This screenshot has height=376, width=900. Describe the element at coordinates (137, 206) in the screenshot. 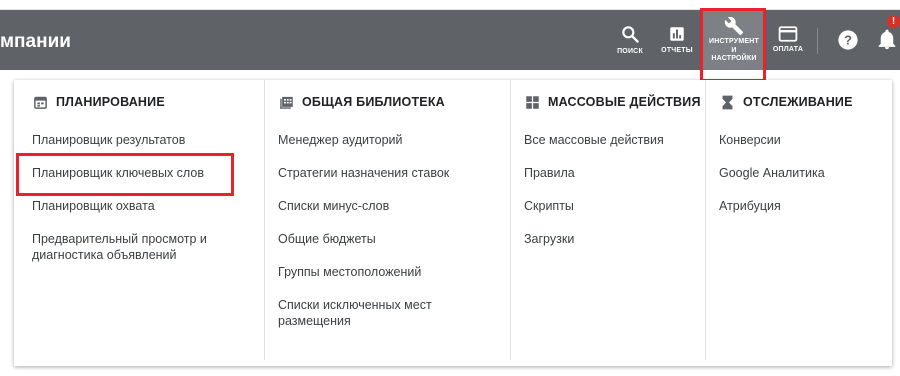

I see `menu-item-reach-planner: Планировщик охвата` at that location.